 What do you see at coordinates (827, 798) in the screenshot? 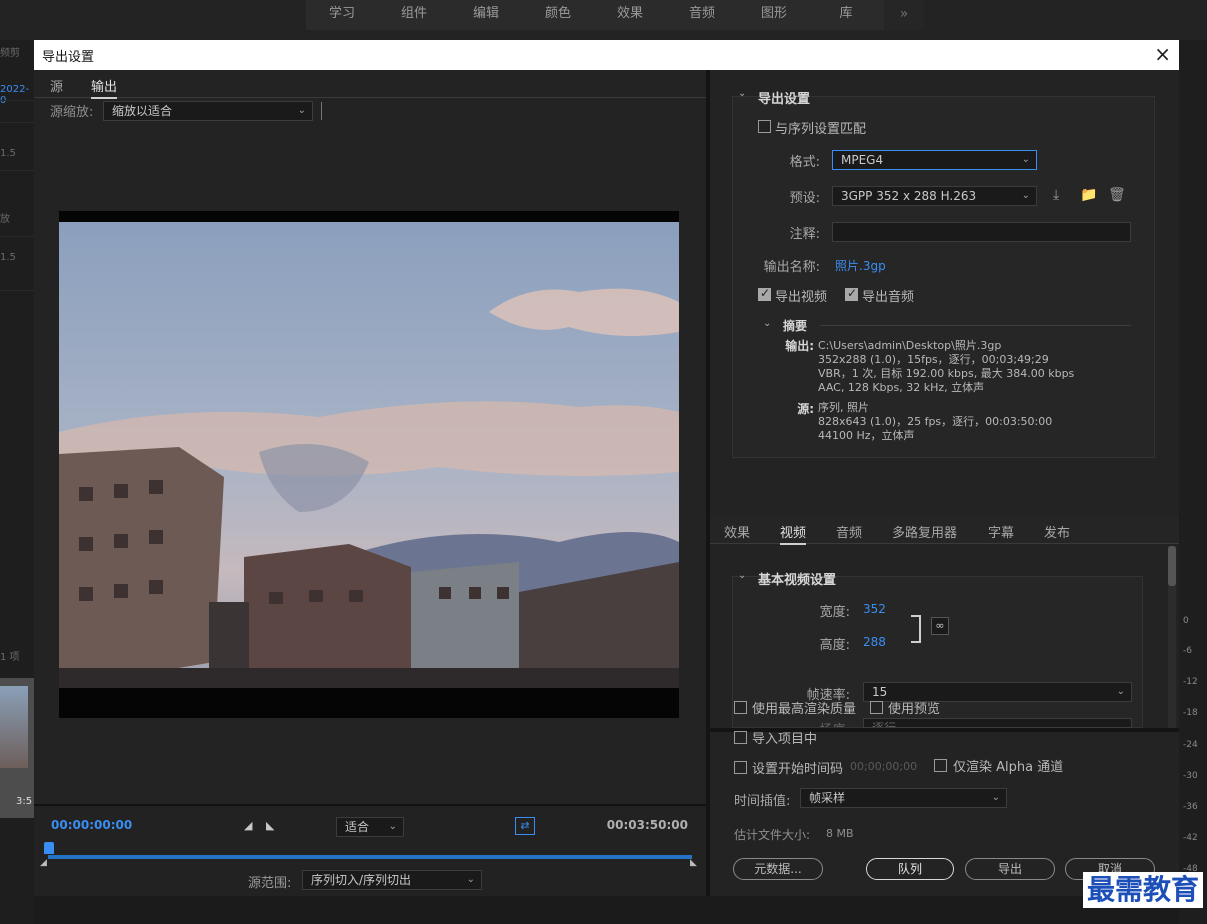
I see `time-interpolation-value: 帧采样` at bounding box center [827, 798].